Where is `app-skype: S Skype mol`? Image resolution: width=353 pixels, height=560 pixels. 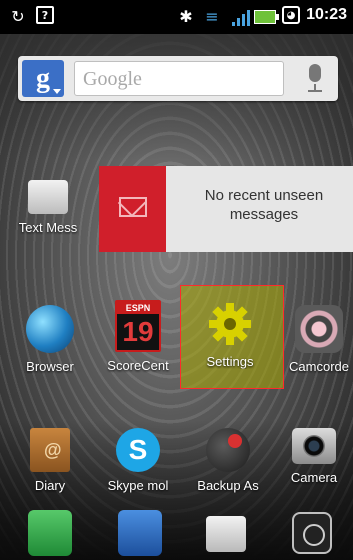
app-skype: S Skype mol is located at coordinates (138, 460).